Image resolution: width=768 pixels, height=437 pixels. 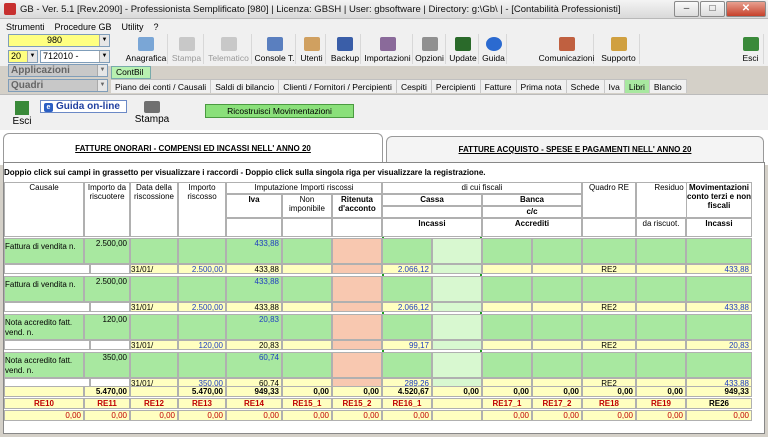 What do you see at coordinates (44, 251) in the screenshot?
I see `table-row-causale: Fattura di vendita n.` at bounding box center [44, 251].